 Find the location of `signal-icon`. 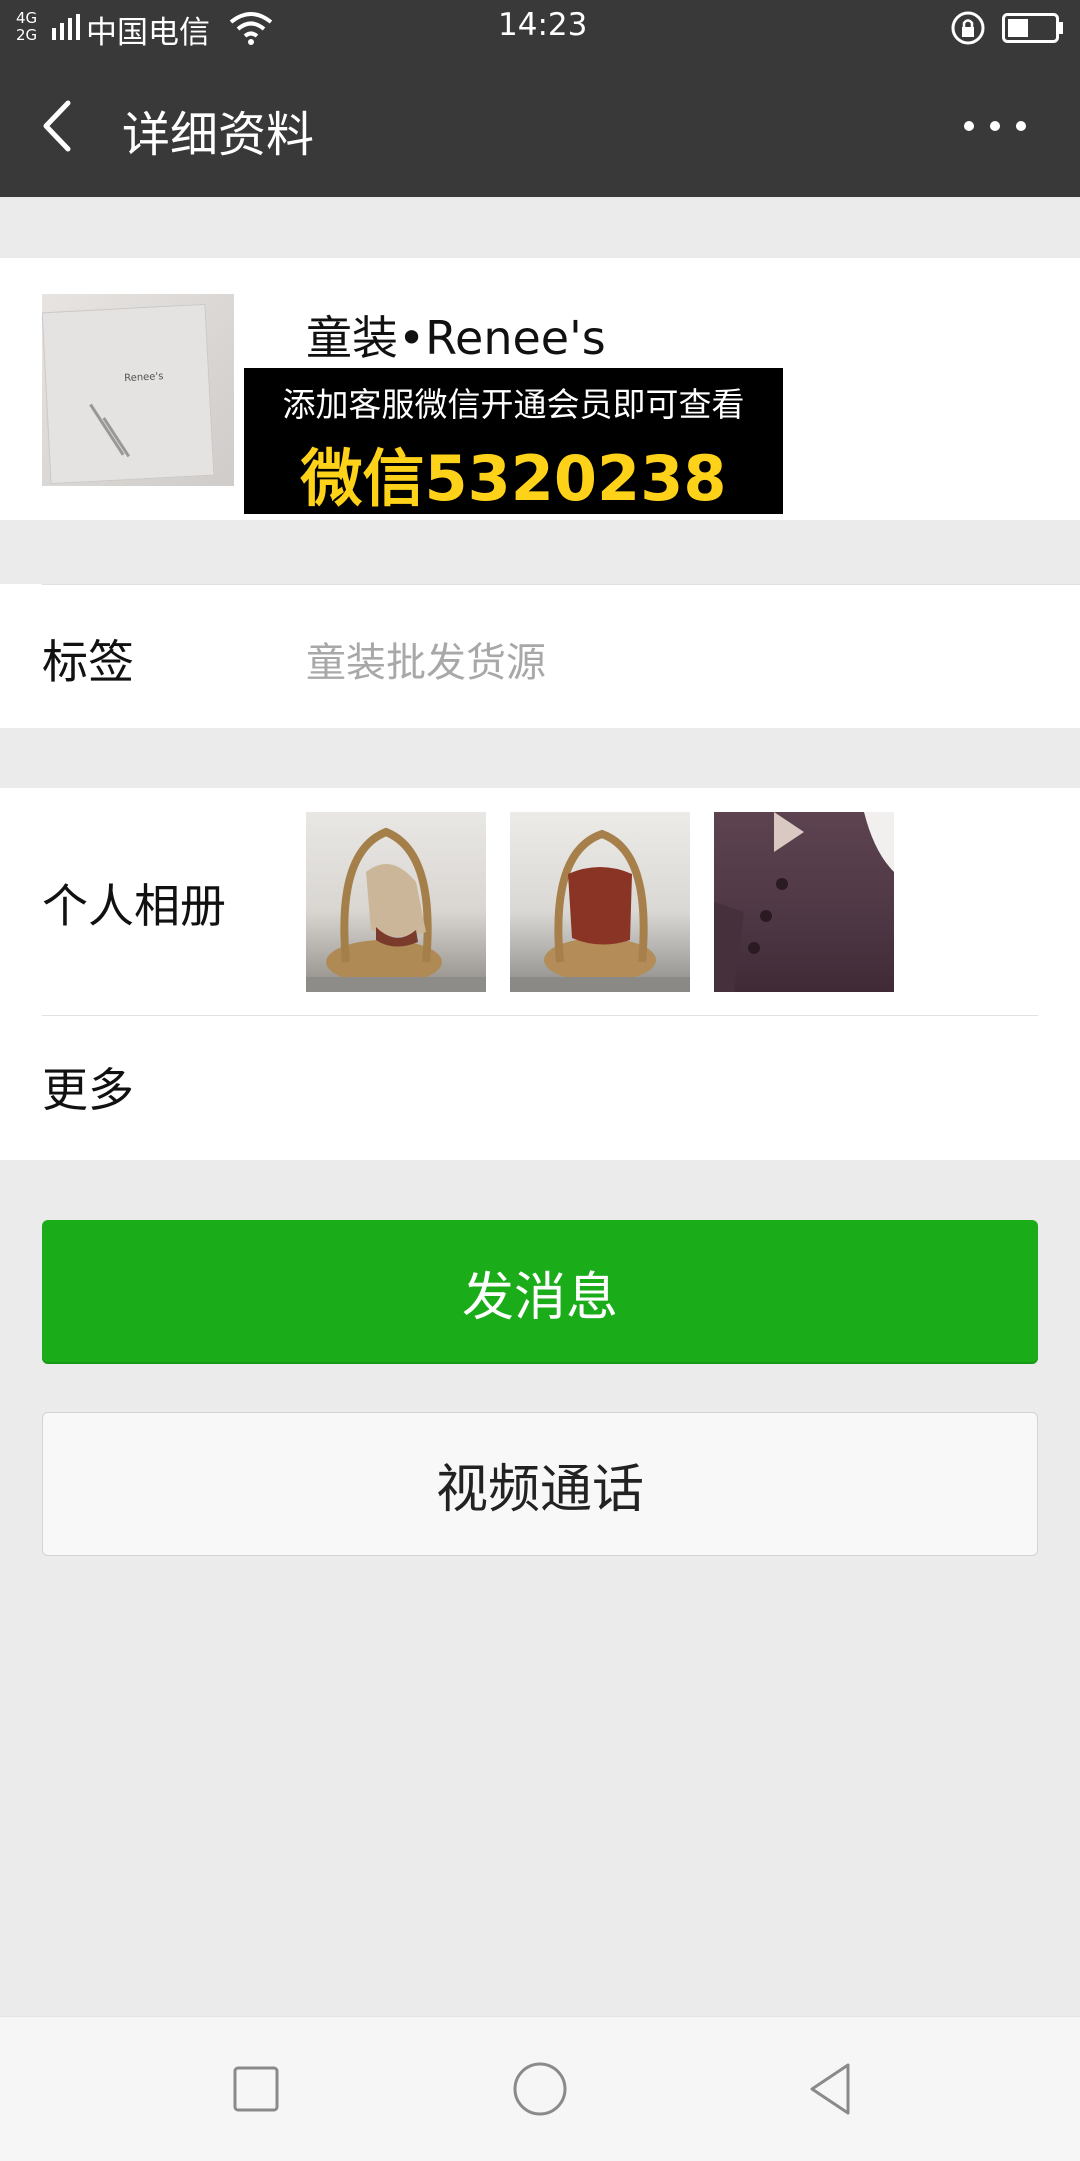

signal-icon is located at coordinates (66, 27).